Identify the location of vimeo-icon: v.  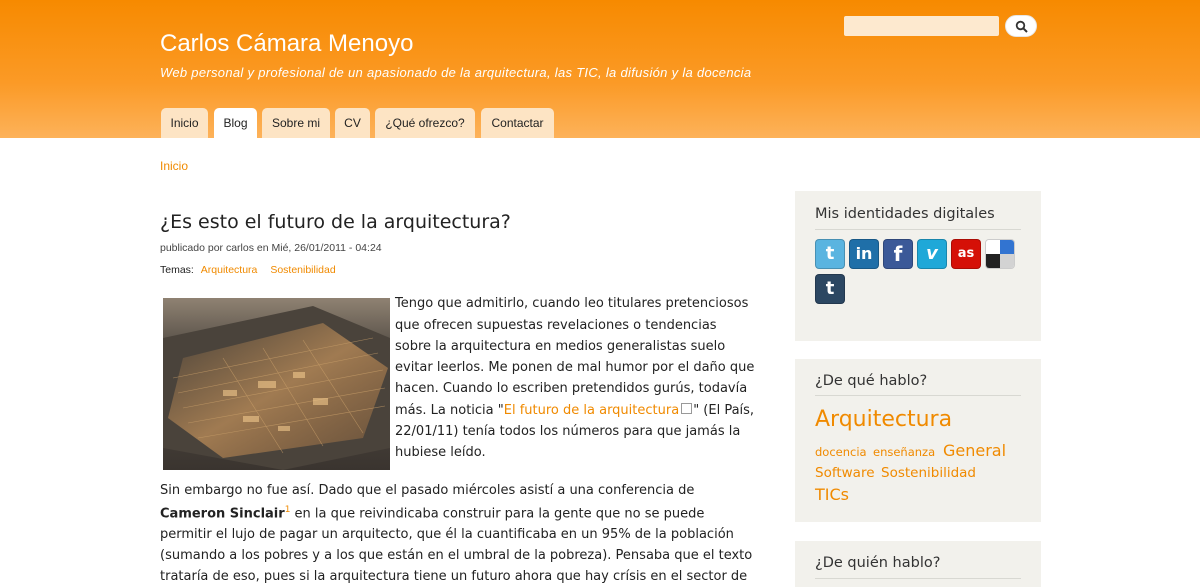
(932, 254).